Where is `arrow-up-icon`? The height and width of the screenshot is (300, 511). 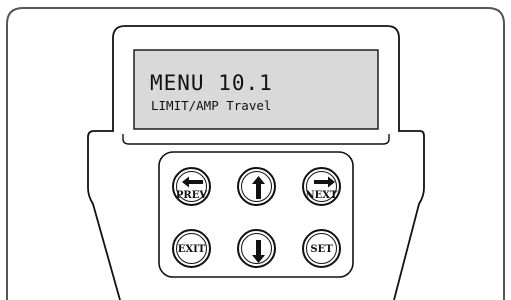 arrow-up-icon is located at coordinates (258, 187).